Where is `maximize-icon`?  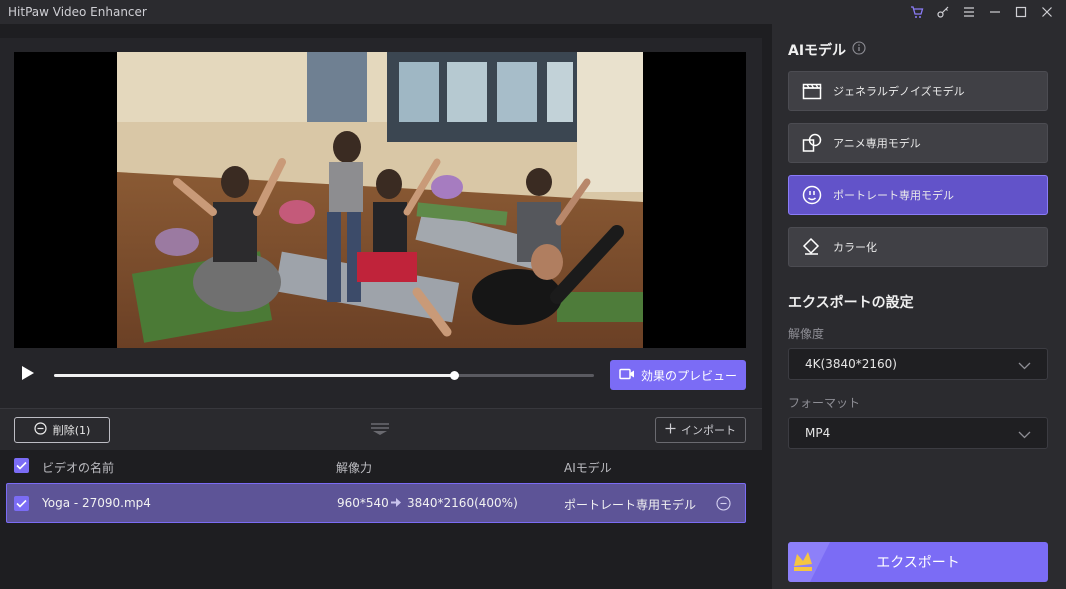
maximize-icon is located at coordinates (1021, 12).